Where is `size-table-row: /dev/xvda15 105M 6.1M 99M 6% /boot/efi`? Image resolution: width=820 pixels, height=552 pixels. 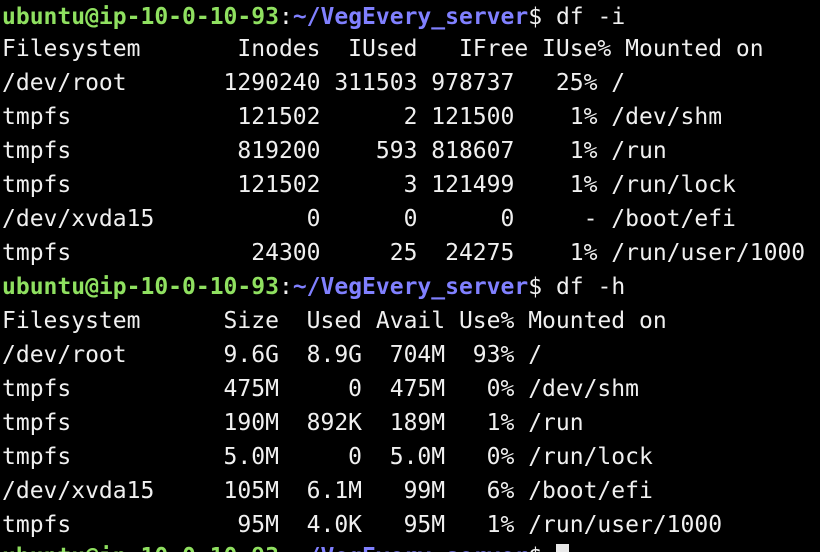 size-table-row: /dev/xvda15 105M 6.1M 99M 6% /boot/efi is located at coordinates (327, 491).